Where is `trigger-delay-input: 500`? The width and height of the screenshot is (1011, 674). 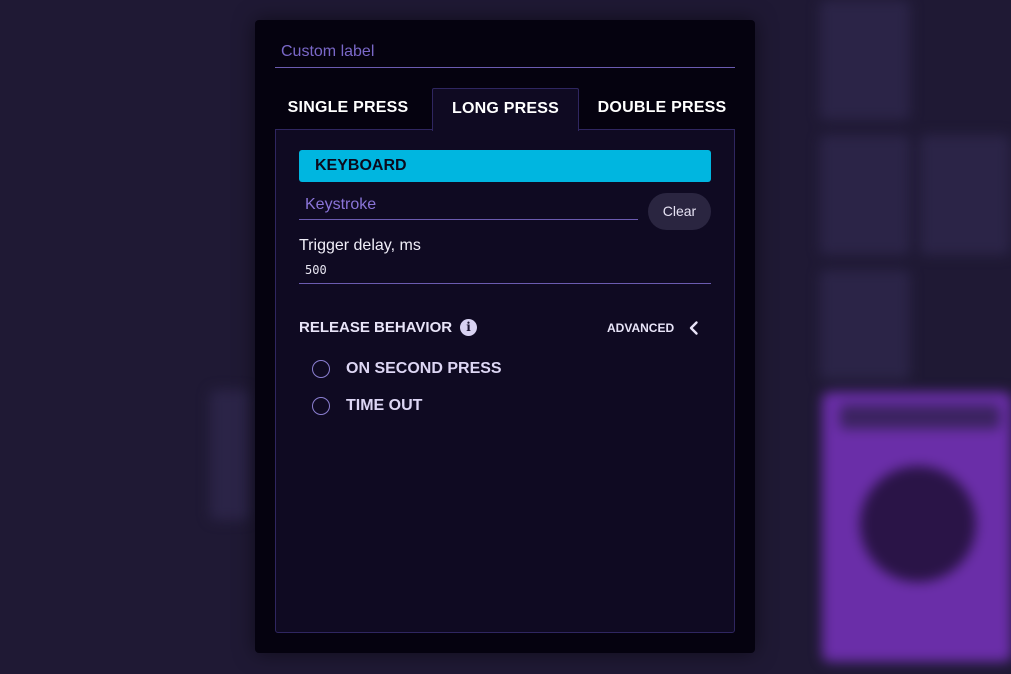 trigger-delay-input: 500 is located at coordinates (505, 271).